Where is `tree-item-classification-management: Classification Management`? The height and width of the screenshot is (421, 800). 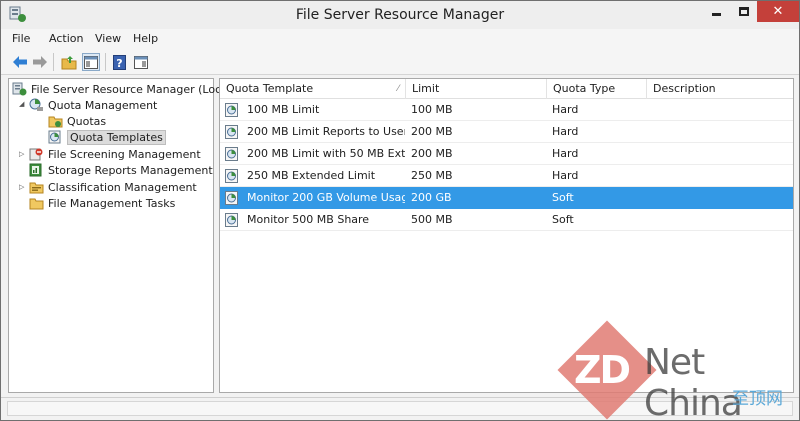 tree-item-classification-management: Classification Management is located at coordinates (113, 187).